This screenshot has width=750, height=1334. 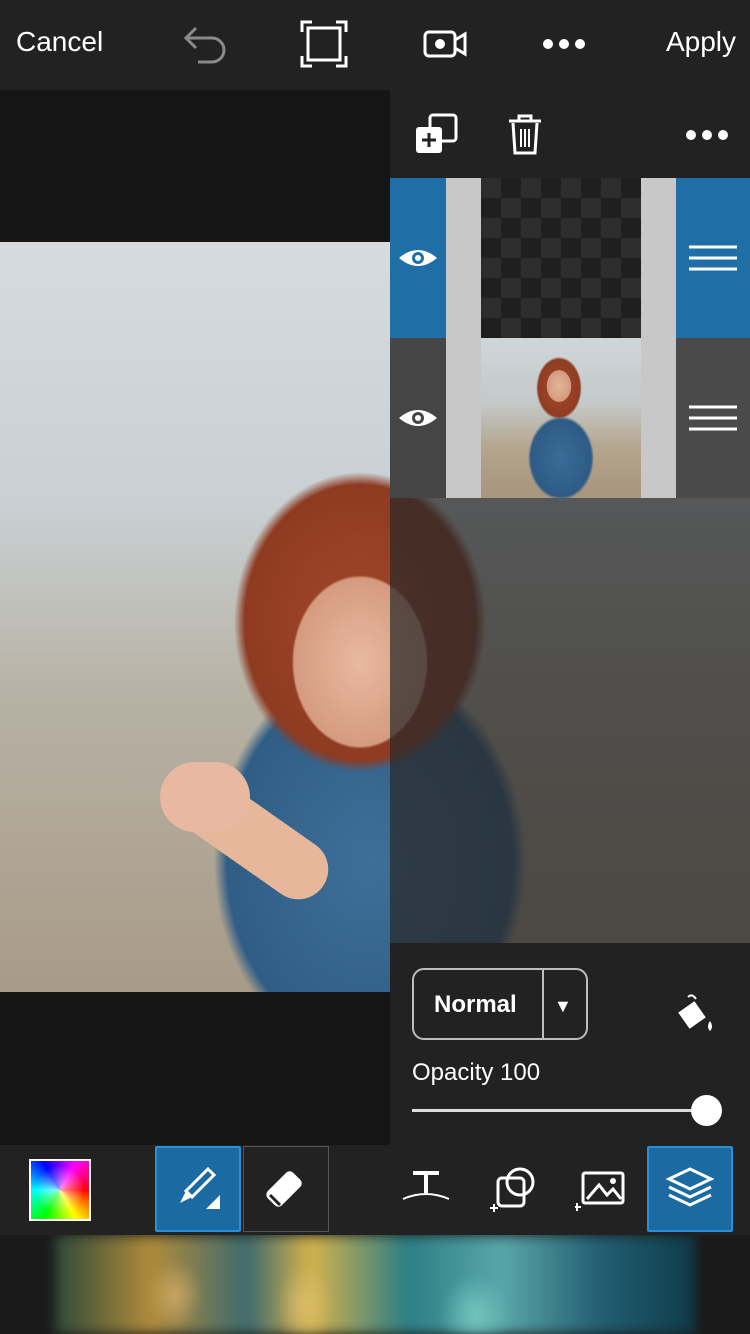 I want to click on photo-hand, so click(x=205, y=797).